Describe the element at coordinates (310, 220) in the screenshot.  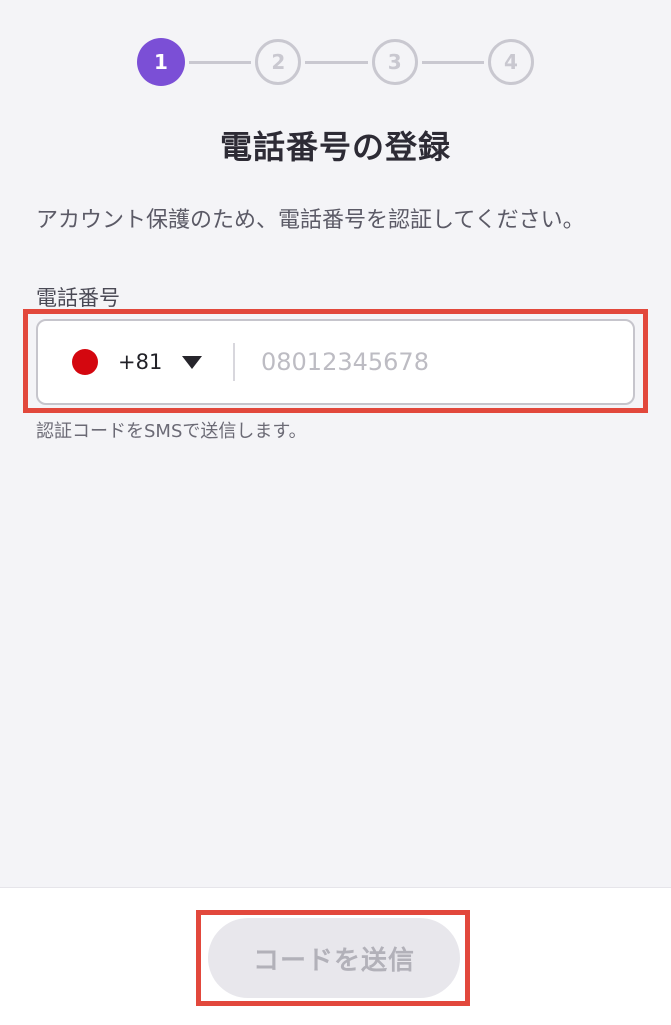
I see `description-text: アカウント保護のため、電話番号を認証してください。` at that location.